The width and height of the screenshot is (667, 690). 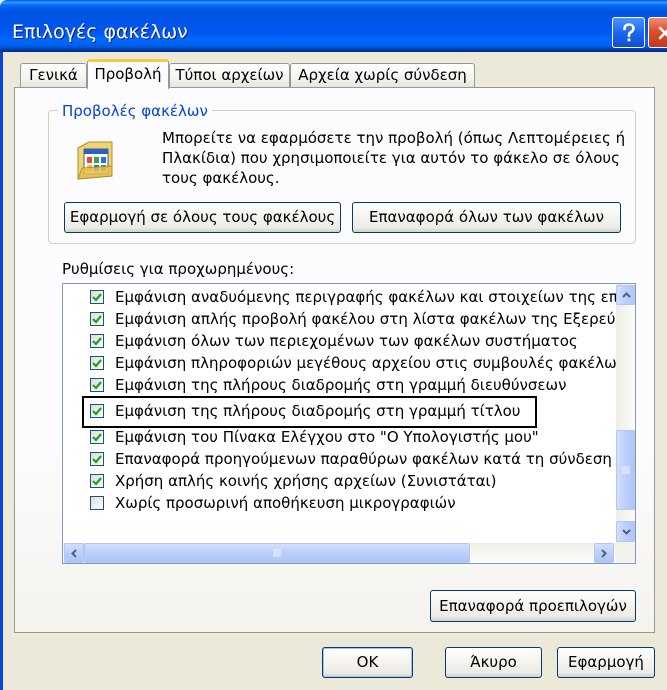 I want to click on reset-all-folders-button: Επαναφορά όλων των φακέλων, so click(x=486, y=217).